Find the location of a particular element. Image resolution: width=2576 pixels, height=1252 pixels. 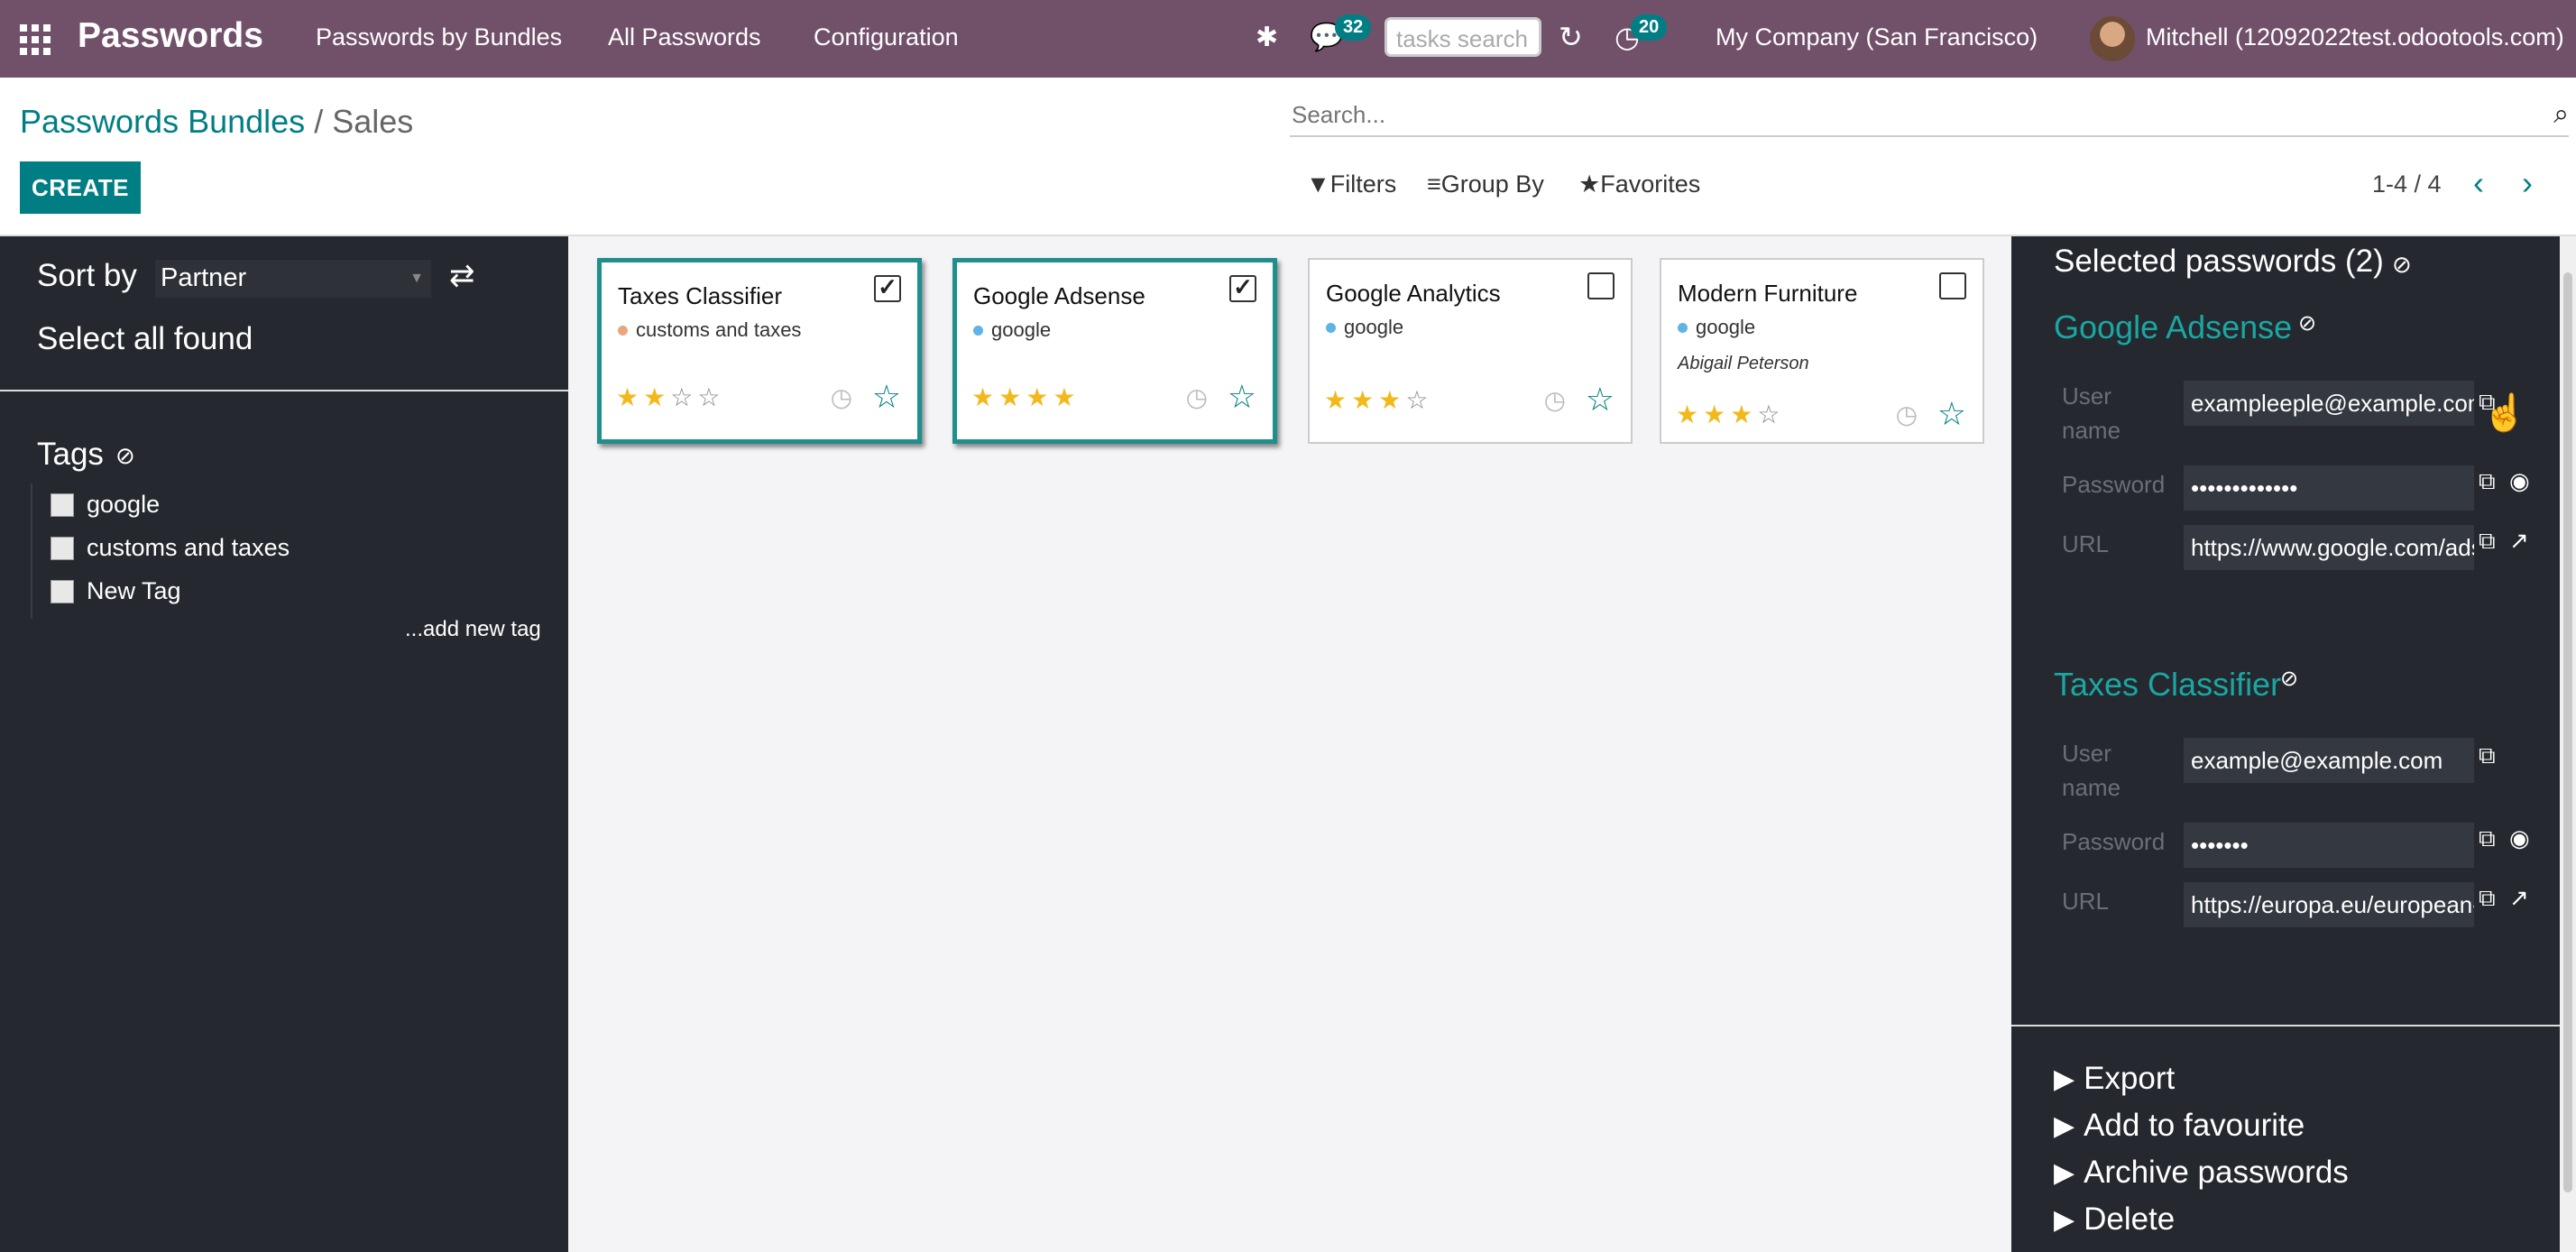

card-rating-stars: ★★☆☆ is located at coordinates (670, 397).